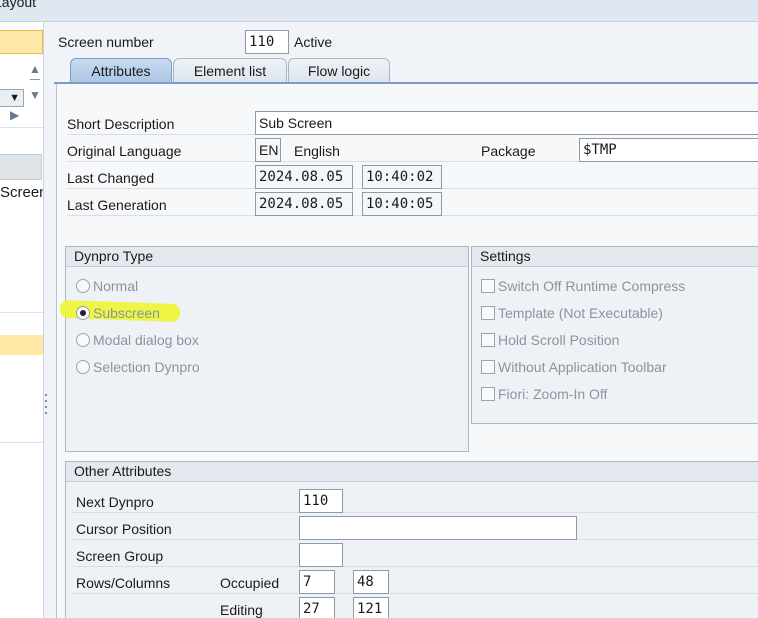 This screenshot has width=758, height=618. Describe the element at coordinates (111, 178) in the screenshot. I see `last-changed-label: Last Changed` at that location.